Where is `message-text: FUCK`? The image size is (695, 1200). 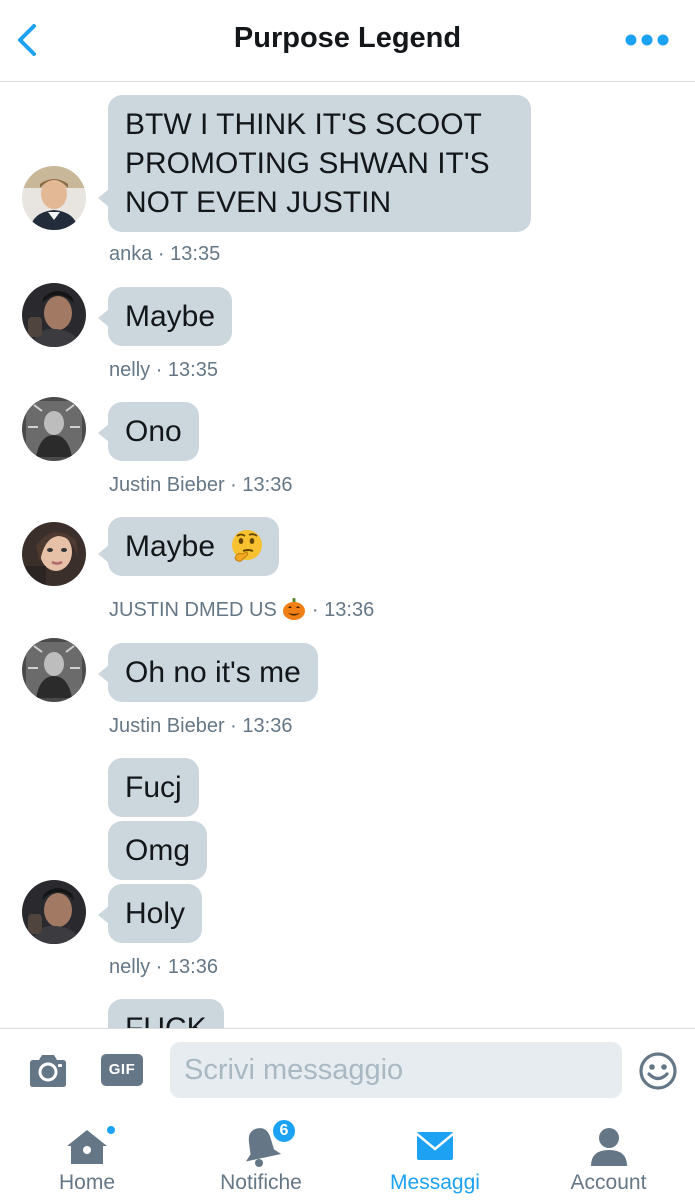 message-text: FUCK is located at coordinates (166, 1020).